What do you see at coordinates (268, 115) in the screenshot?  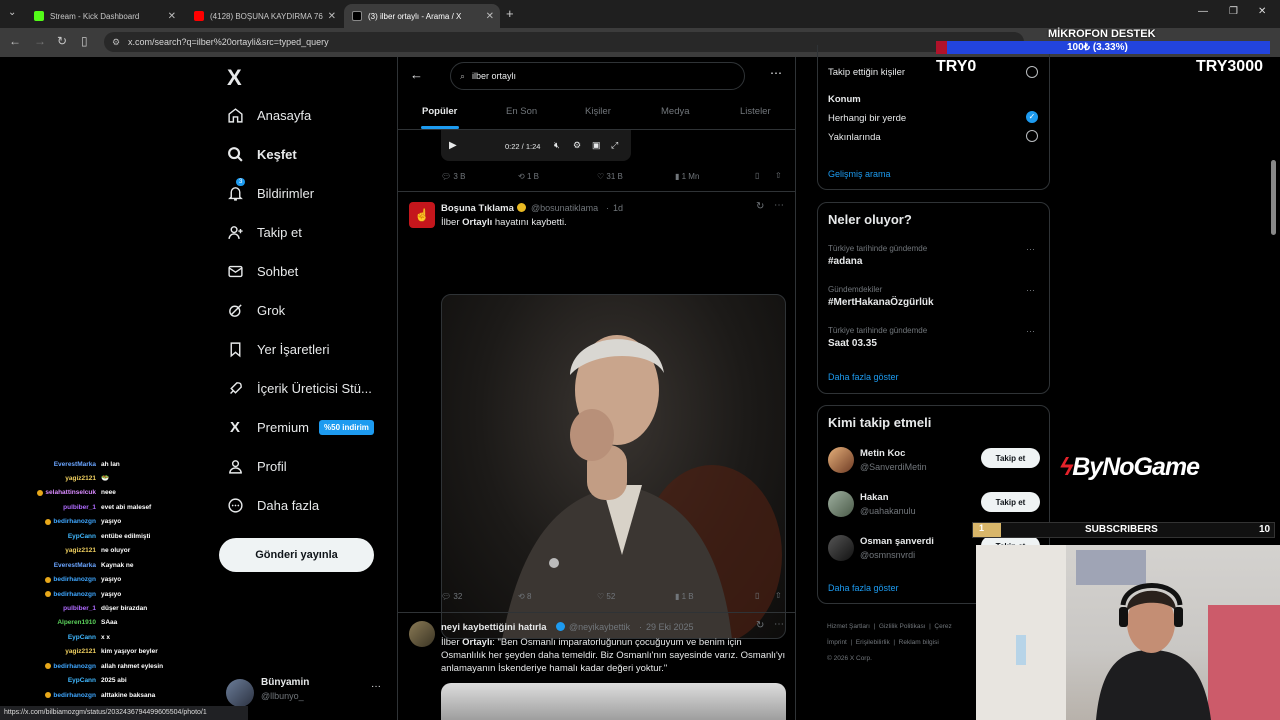 I see `nav-home: Anasayfa` at bounding box center [268, 115].